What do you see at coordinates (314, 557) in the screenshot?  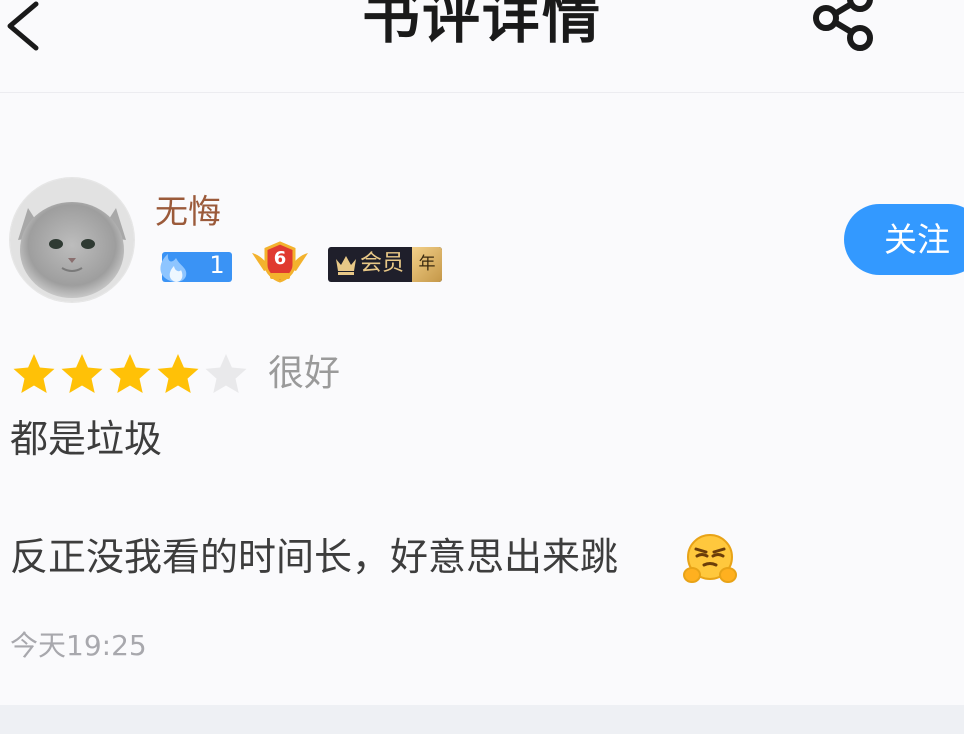 I see `review-text-line: 反正没我看的时间长，好意思出来跳` at bounding box center [314, 557].